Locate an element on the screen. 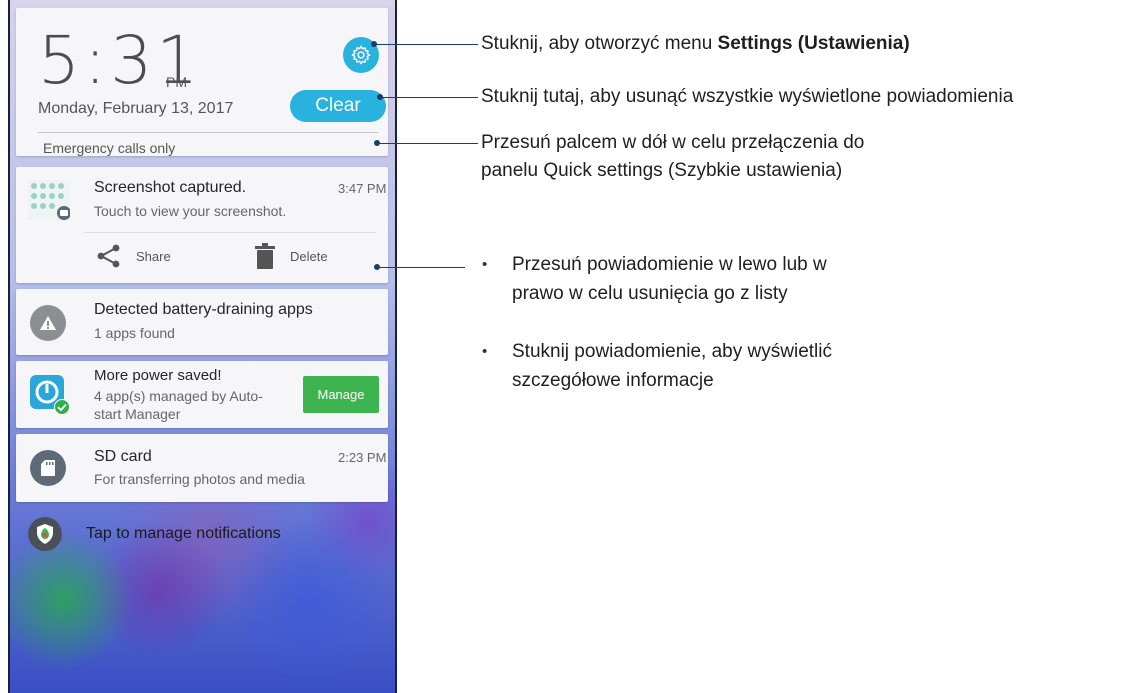 Image resolution: width=1126 pixels, height=693 pixels. delete-label: Delete is located at coordinates (309, 256).